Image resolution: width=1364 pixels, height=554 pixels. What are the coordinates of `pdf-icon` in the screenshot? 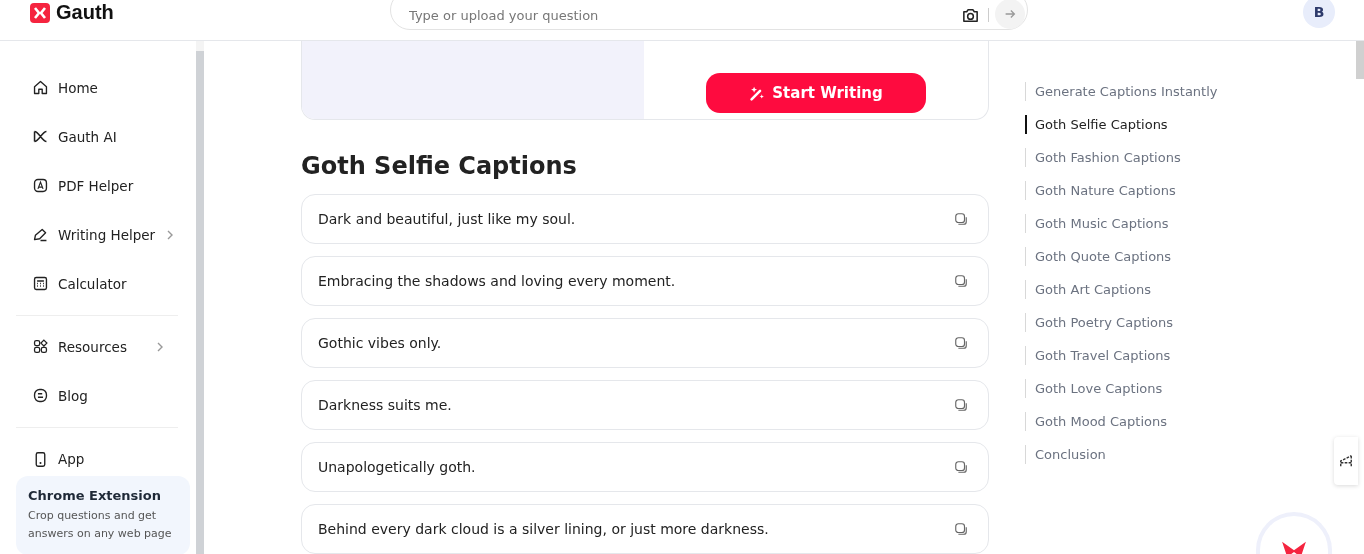 It's located at (40, 185).